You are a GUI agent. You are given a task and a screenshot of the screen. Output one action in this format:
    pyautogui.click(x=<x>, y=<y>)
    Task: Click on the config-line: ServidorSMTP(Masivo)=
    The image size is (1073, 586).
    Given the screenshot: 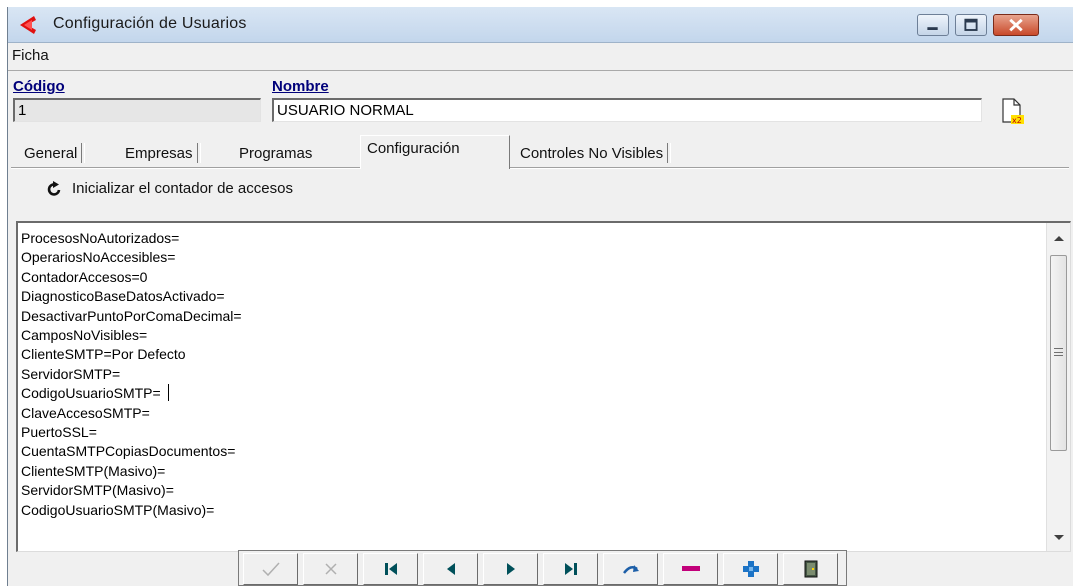 What is the action you would take?
    pyautogui.click(x=97, y=490)
    